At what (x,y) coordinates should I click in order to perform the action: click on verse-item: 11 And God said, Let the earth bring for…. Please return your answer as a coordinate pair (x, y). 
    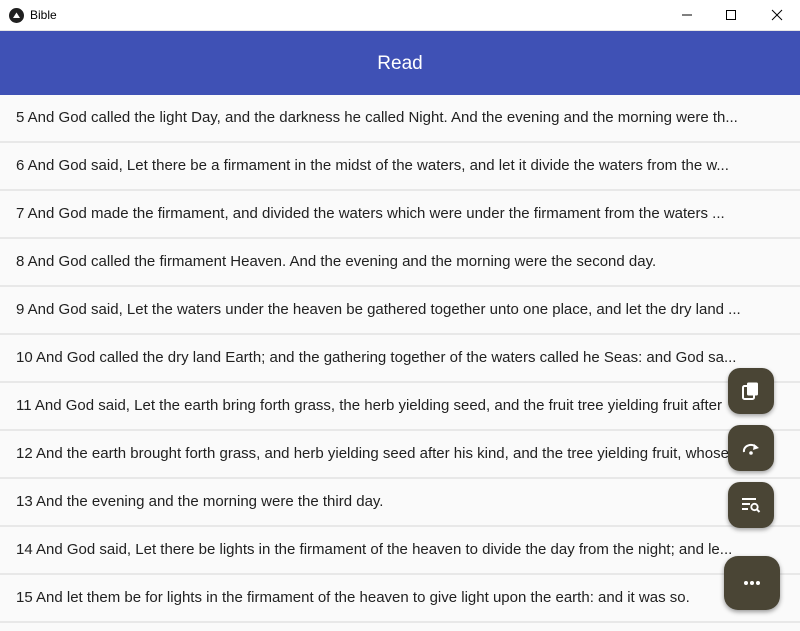
    Looking at the image, I should click on (400, 407).